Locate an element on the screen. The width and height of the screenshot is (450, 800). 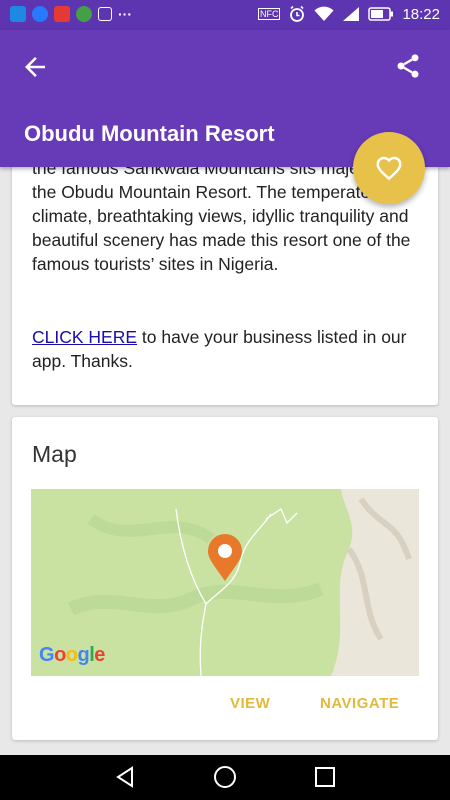
favorite-button is located at coordinates (389, 168).